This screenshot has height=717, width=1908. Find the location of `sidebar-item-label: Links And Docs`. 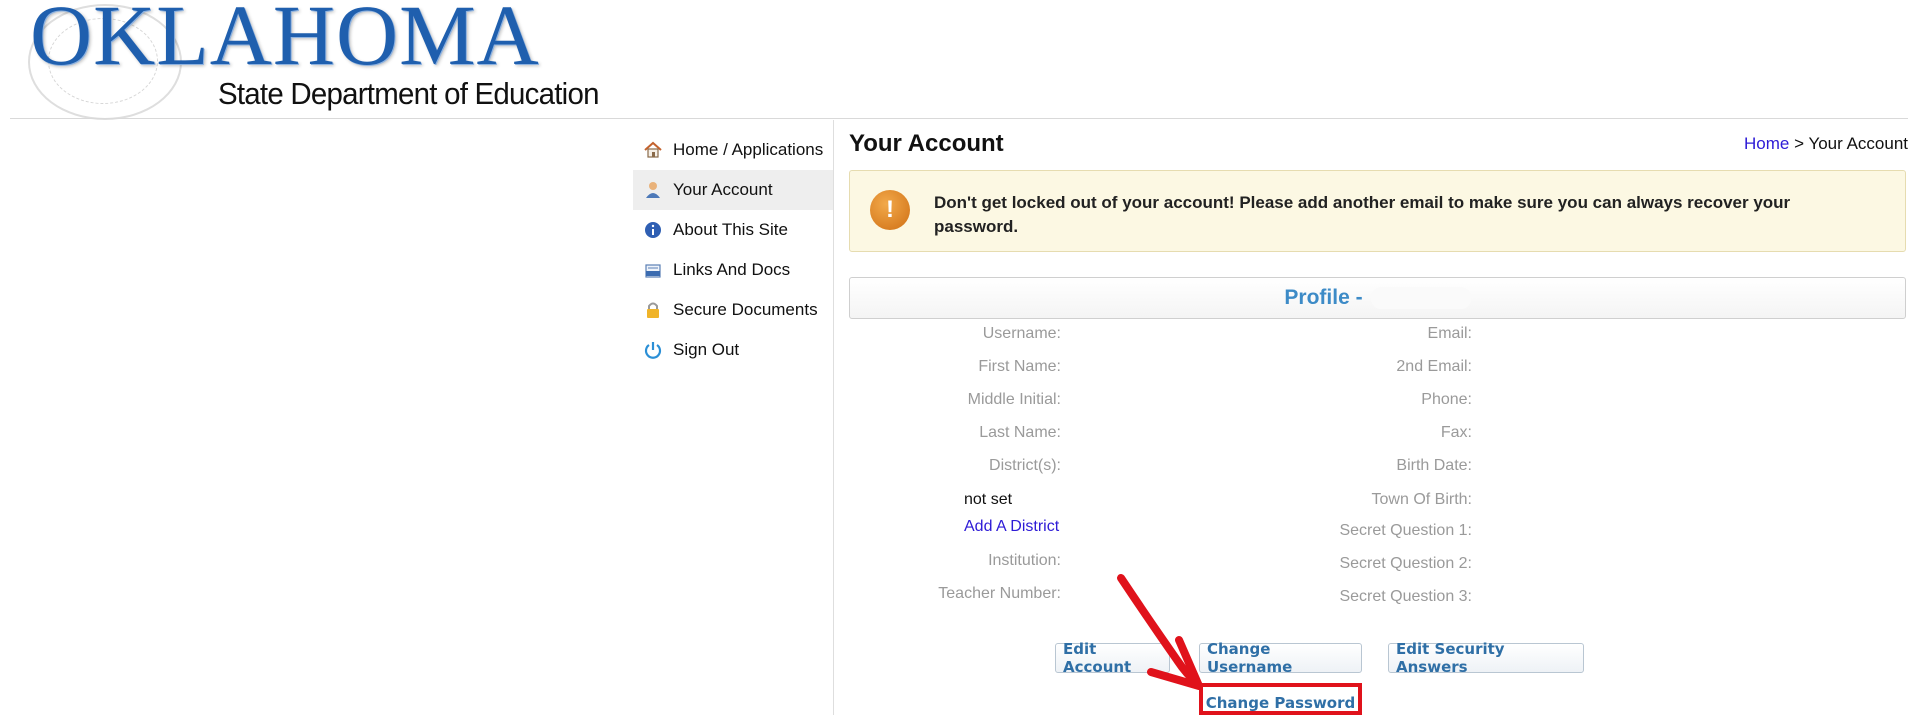

sidebar-item-label: Links And Docs is located at coordinates (732, 269).